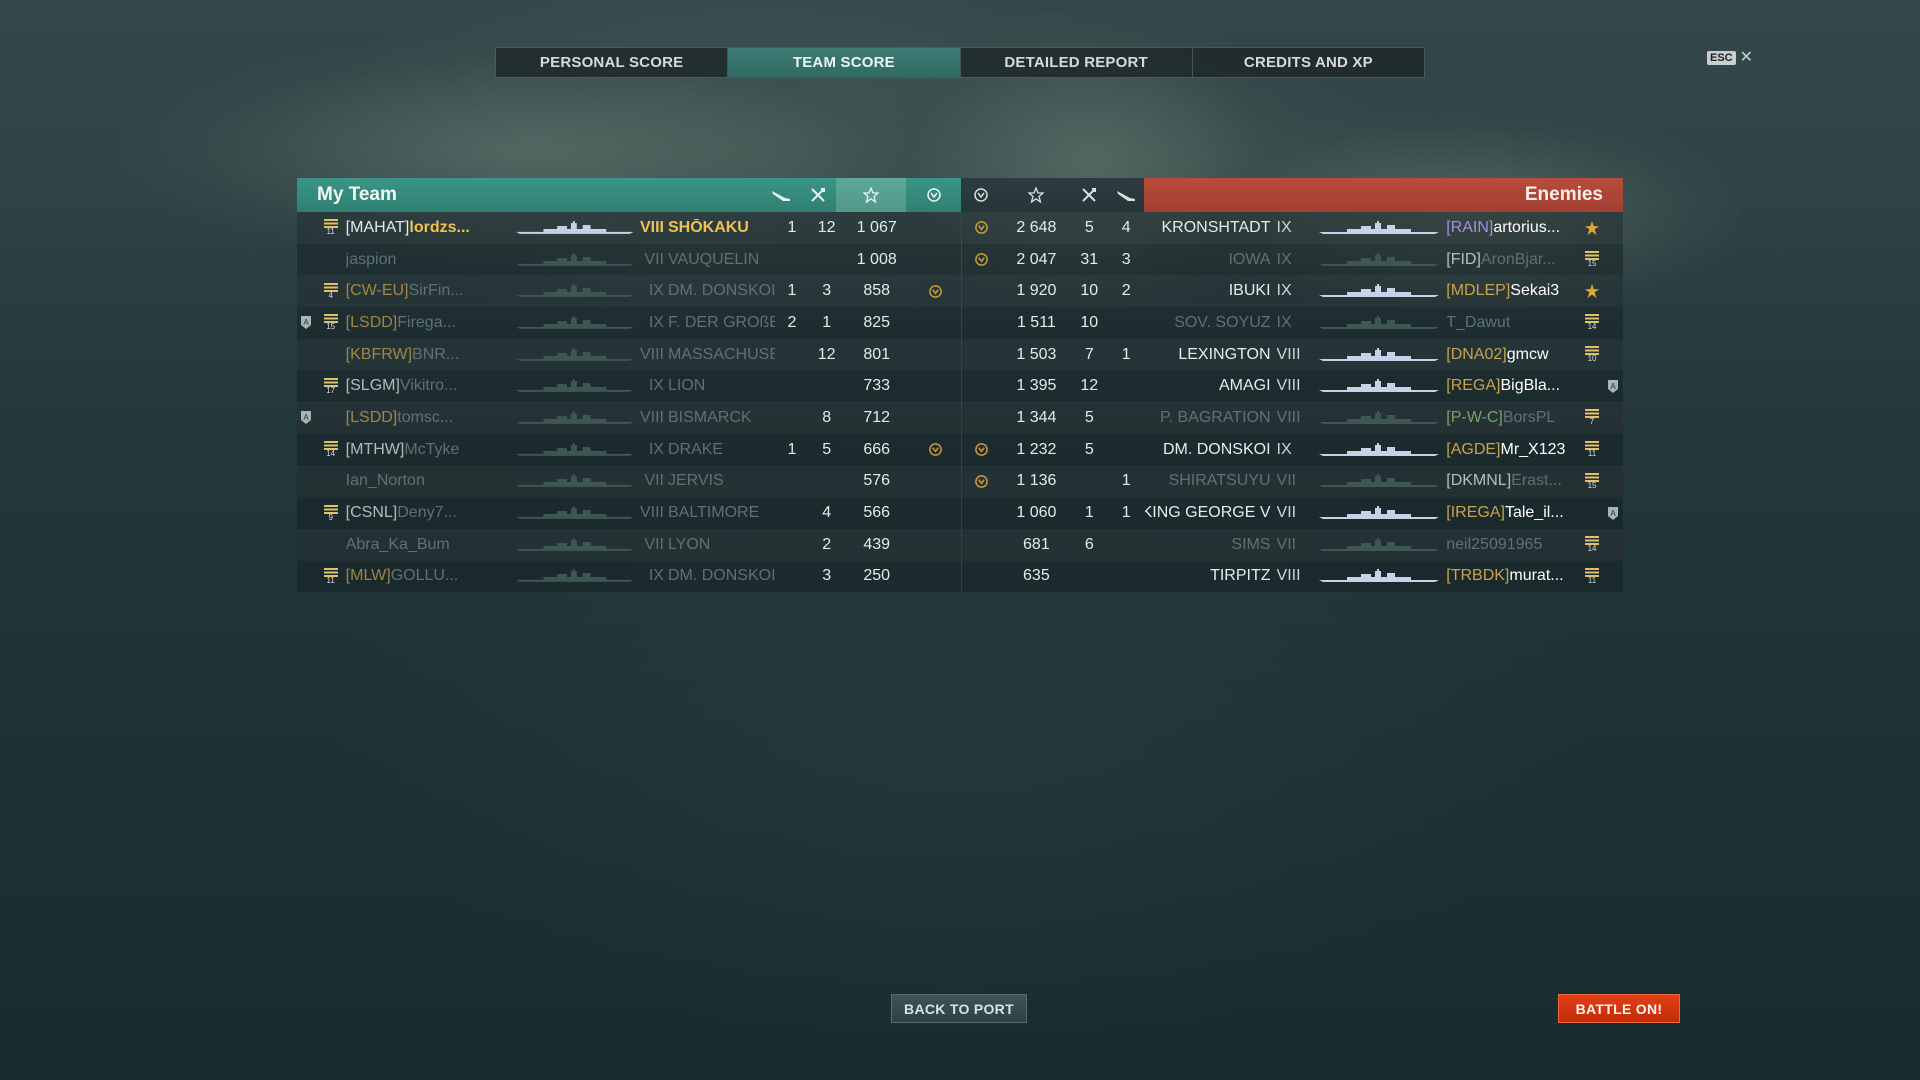  Describe the element at coordinates (1077, 62) in the screenshot. I see `tab-detailed-report: DETAILED REPORT` at that location.